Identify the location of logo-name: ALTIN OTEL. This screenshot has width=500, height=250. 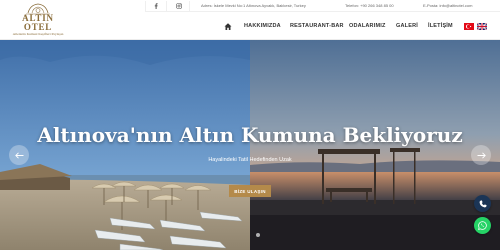
(38, 22).